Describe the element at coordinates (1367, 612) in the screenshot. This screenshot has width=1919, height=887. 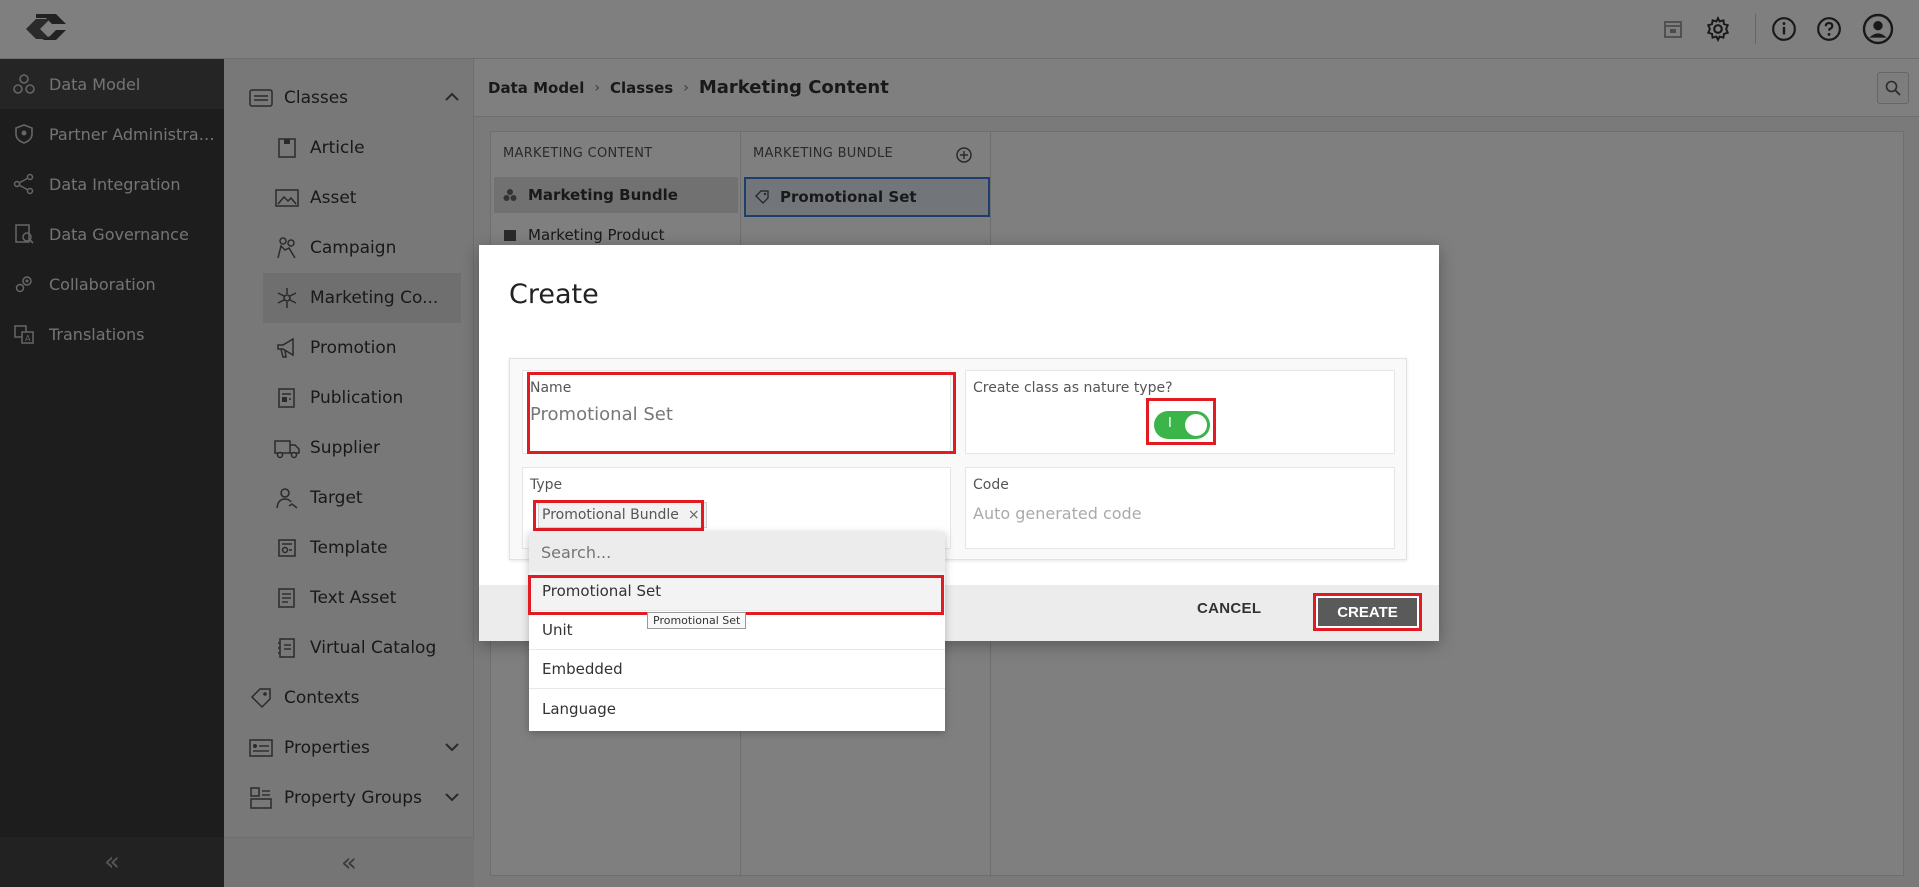
I see `create-button: CREATE` at that location.